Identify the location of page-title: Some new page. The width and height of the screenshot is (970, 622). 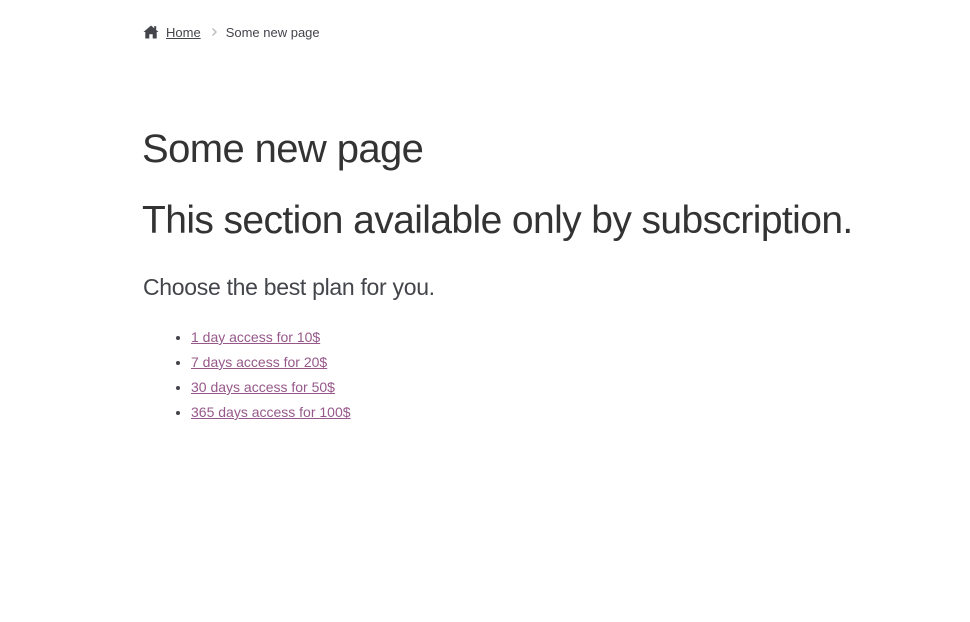
(283, 149).